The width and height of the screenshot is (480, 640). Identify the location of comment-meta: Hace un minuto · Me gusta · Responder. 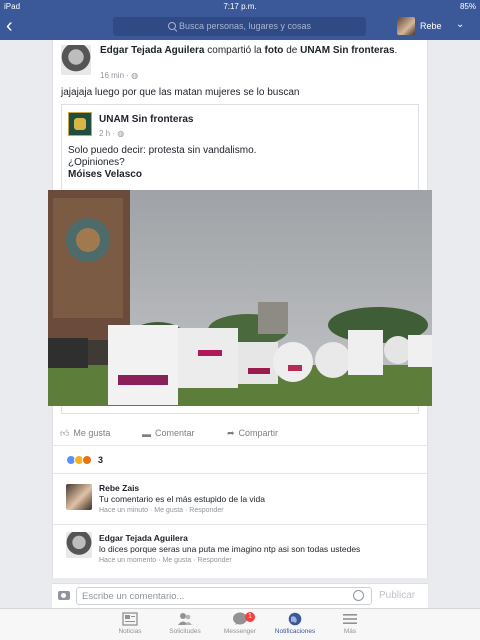
(161, 510).